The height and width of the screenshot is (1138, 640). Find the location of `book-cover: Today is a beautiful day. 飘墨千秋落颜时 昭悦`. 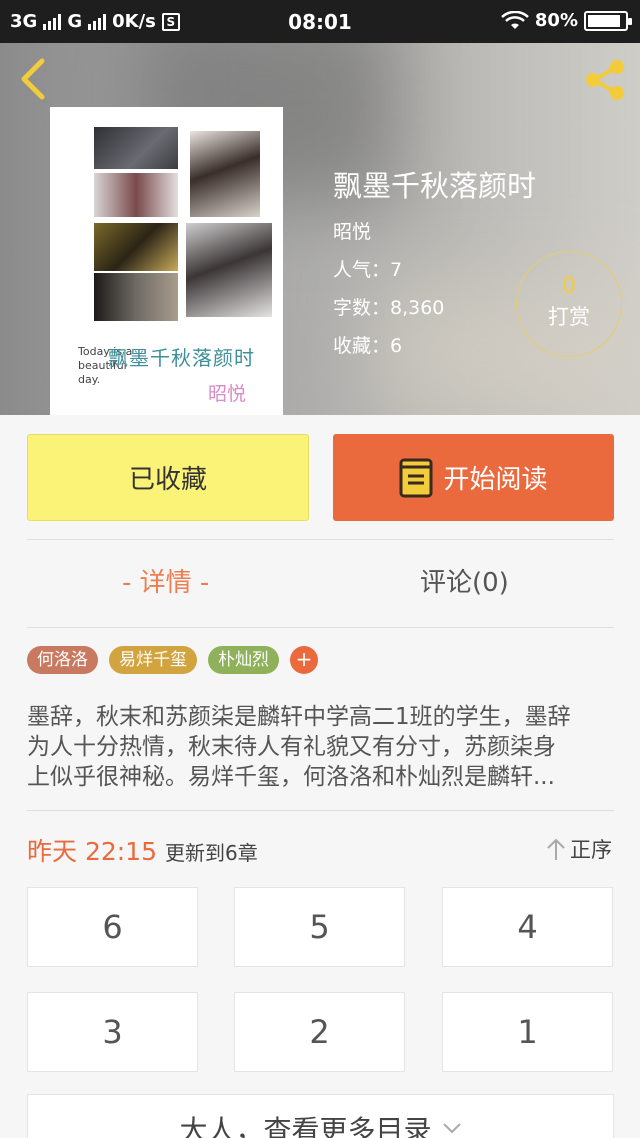

book-cover: Today is a beautiful day. 飘墨千秋落颜时 昭悦 is located at coordinates (166, 261).